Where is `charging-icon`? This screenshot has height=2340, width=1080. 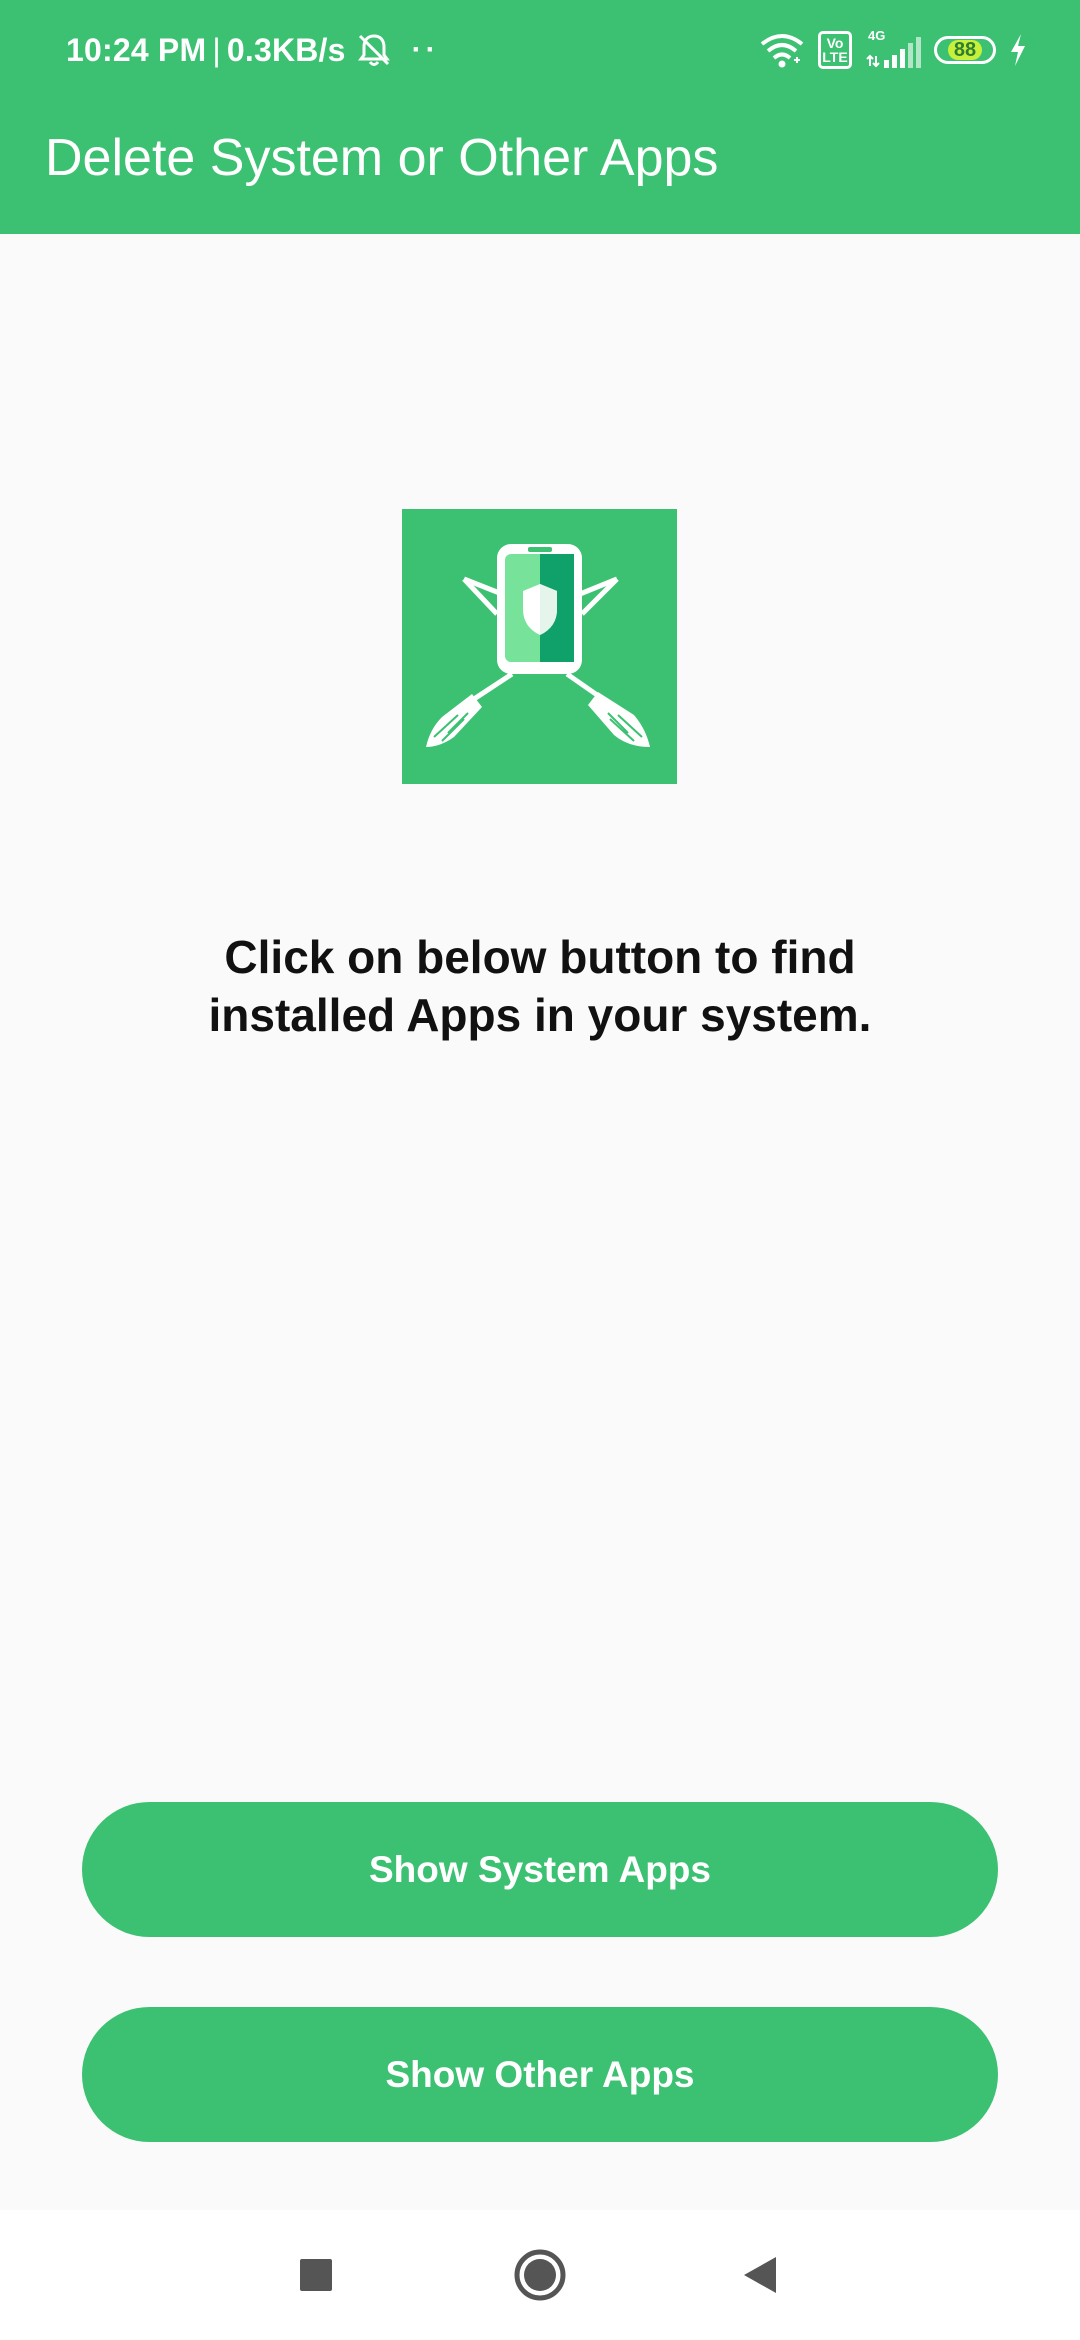 charging-icon is located at coordinates (1018, 50).